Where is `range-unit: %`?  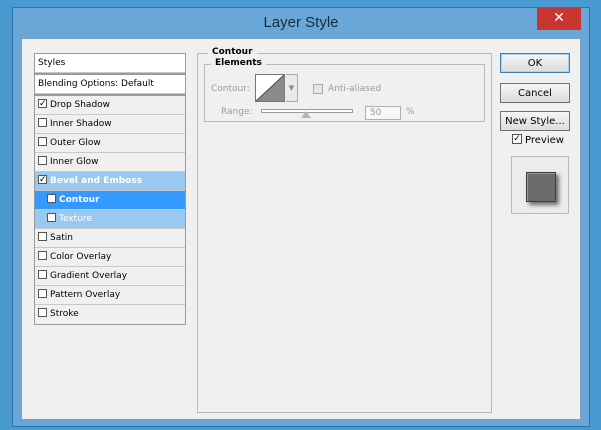 range-unit: % is located at coordinates (410, 112).